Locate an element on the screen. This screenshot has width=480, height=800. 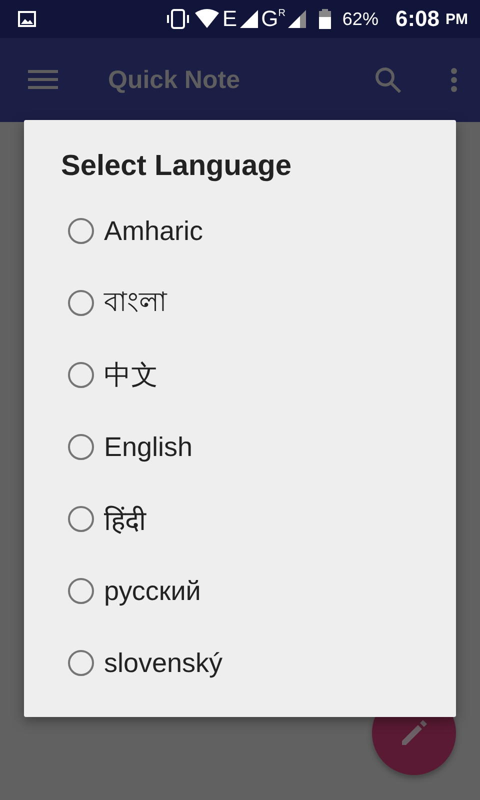
roaming-indicator: R is located at coordinates (282, 13).